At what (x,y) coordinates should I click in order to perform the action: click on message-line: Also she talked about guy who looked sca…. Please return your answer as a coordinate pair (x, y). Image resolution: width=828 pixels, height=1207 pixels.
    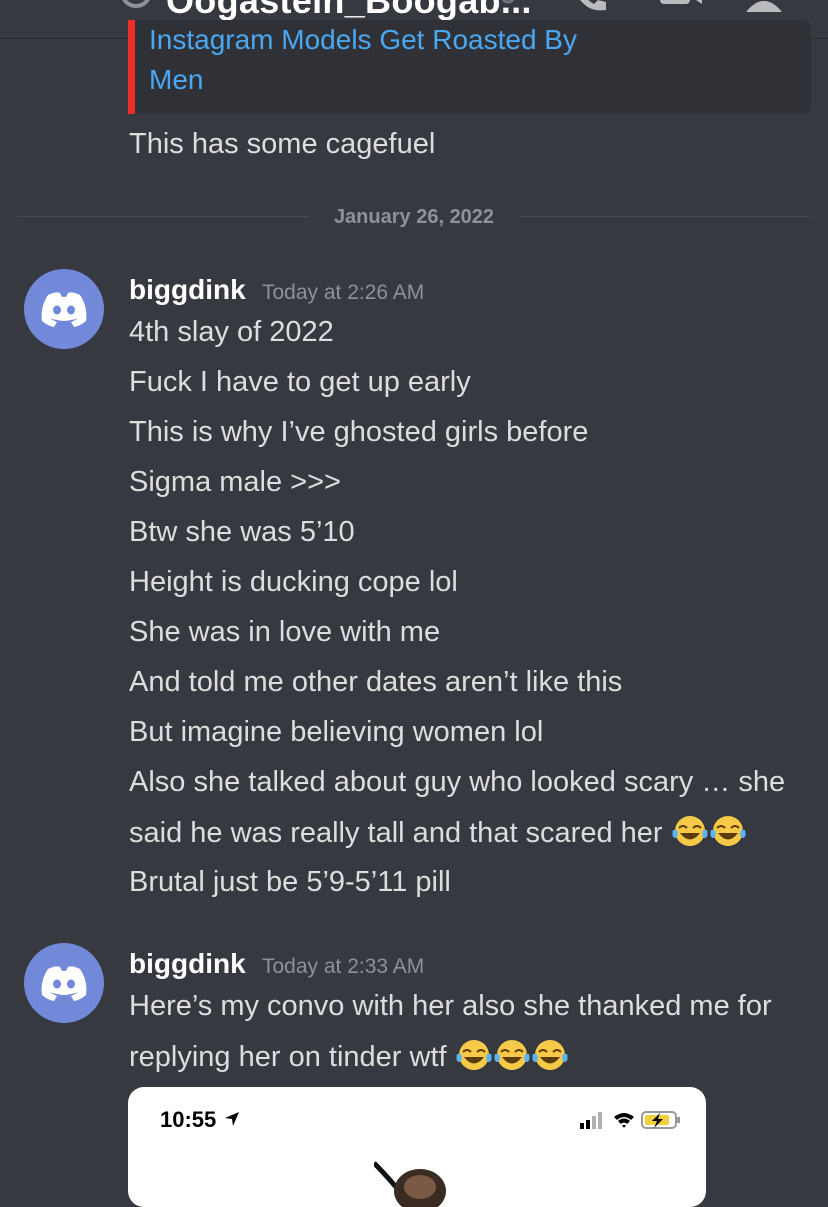
    Looking at the image, I should click on (457, 782).